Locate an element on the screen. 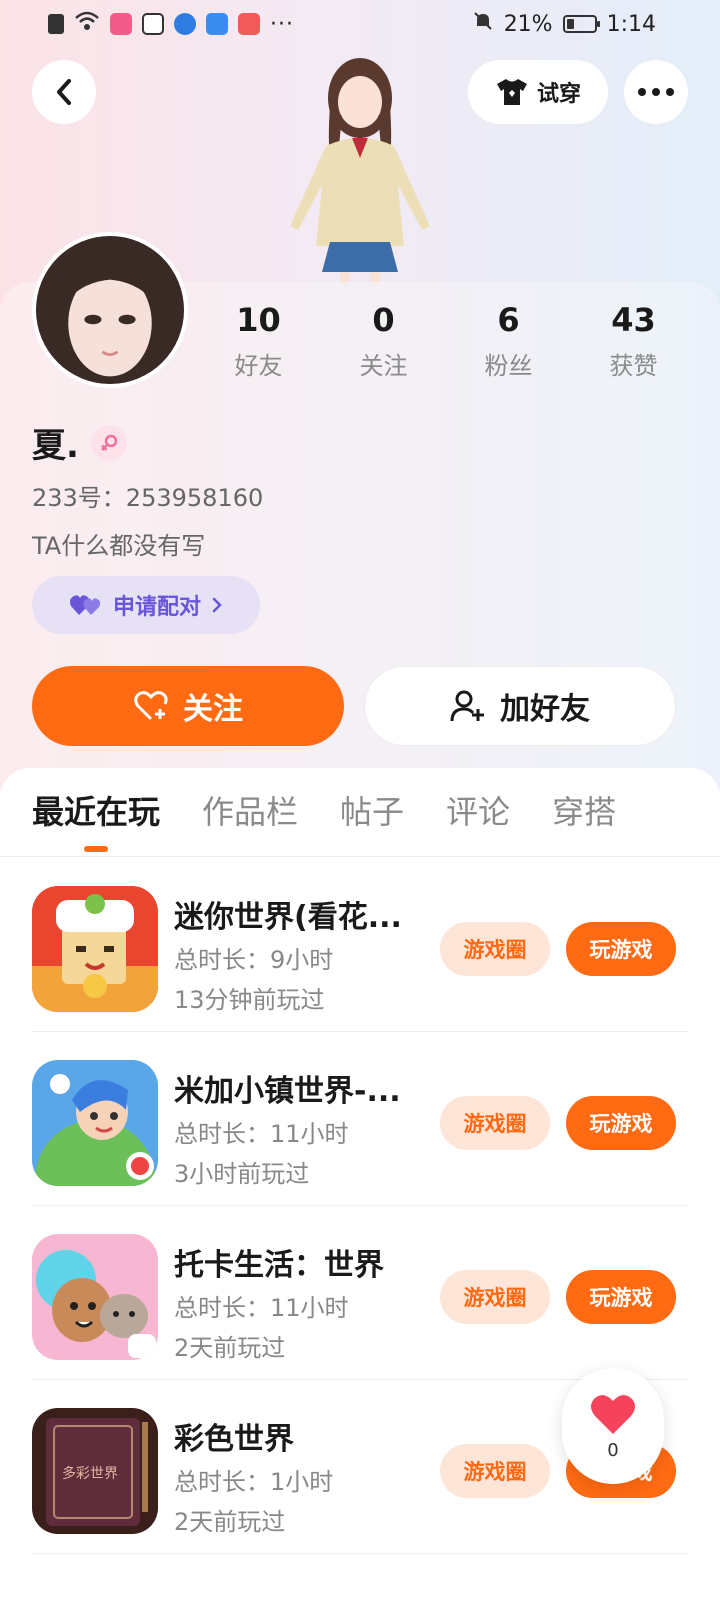 The height and width of the screenshot is (1600, 720). heart-icon is located at coordinates (613, 1414).